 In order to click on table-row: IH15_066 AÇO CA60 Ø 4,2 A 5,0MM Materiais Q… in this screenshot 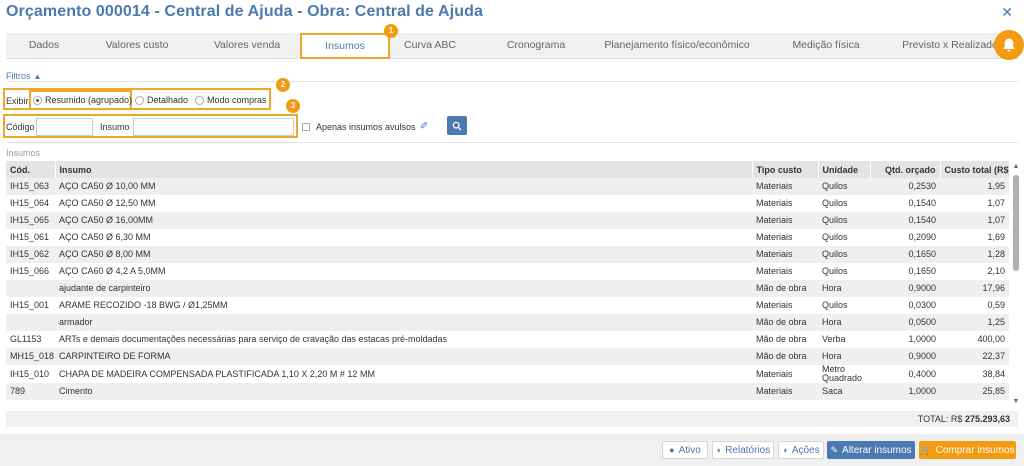, I will do `click(507, 271)`.